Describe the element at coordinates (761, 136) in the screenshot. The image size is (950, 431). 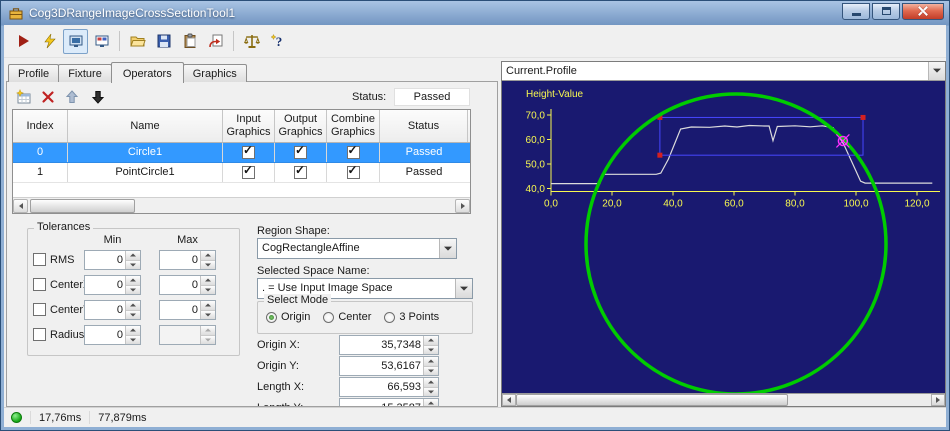
I see `region-rect-overlay` at that location.